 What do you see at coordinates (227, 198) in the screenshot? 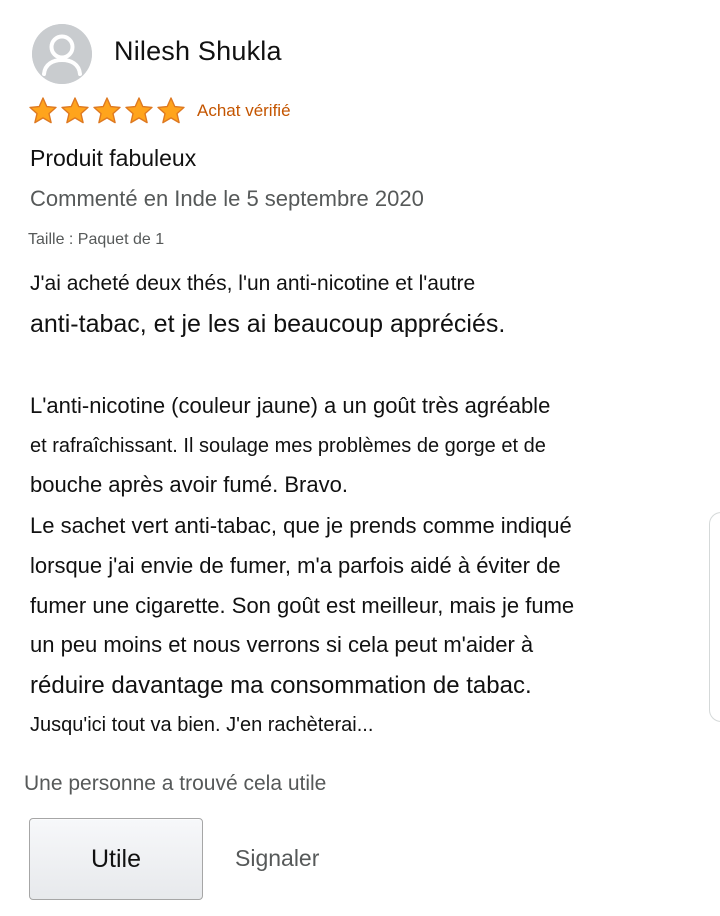
I see `review-date: Commenté en Inde le 5 septembre 2020` at bounding box center [227, 198].